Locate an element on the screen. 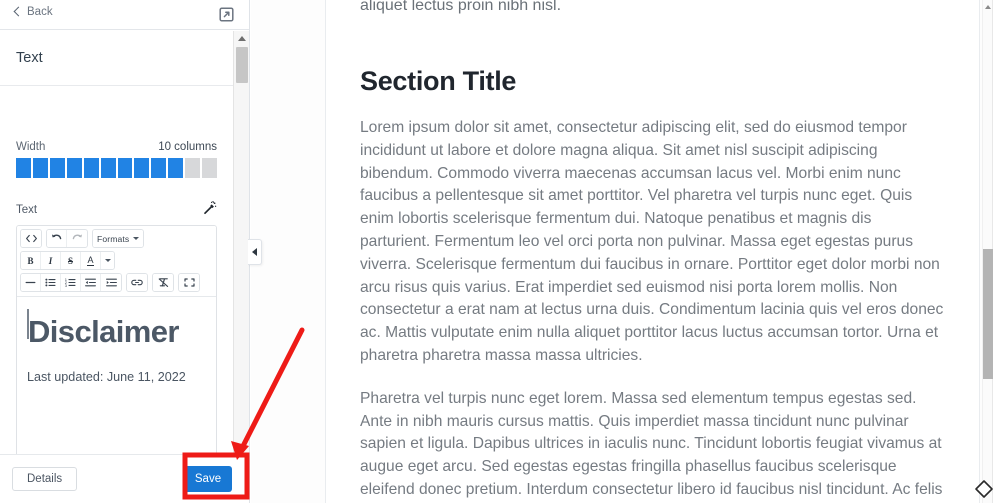  toolbar-row-1: Formats is located at coordinates (117, 238).